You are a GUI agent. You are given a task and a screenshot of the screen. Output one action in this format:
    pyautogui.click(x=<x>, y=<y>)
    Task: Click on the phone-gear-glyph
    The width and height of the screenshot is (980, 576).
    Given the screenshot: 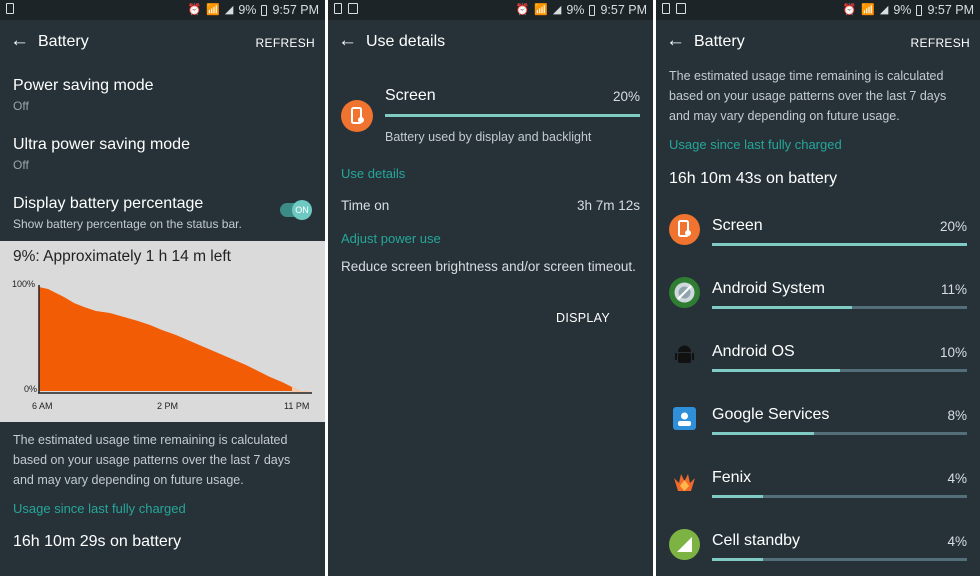 What is the action you would take?
    pyautogui.click(x=357, y=115)
    